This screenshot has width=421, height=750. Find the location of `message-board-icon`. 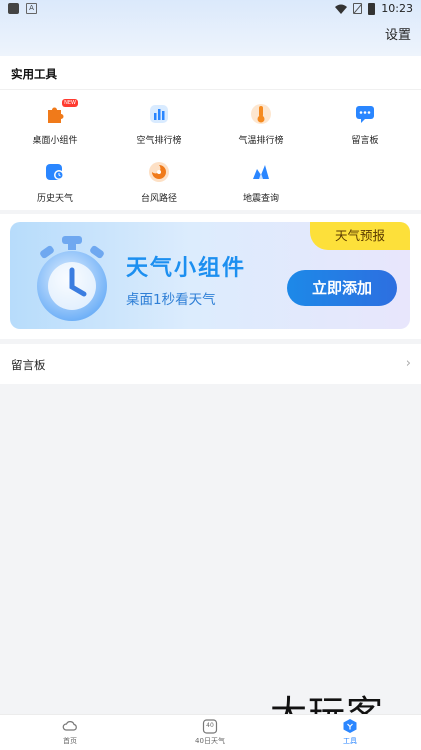

message-board-icon is located at coordinates (365, 114).